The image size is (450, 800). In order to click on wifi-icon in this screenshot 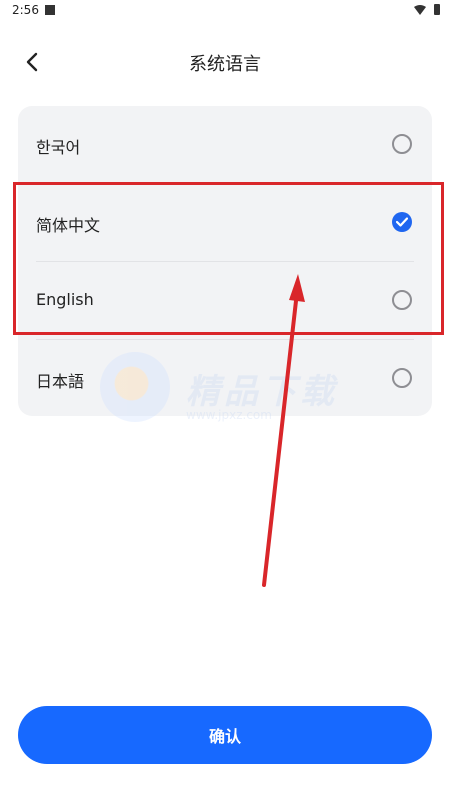, I will do `click(420, 10)`.